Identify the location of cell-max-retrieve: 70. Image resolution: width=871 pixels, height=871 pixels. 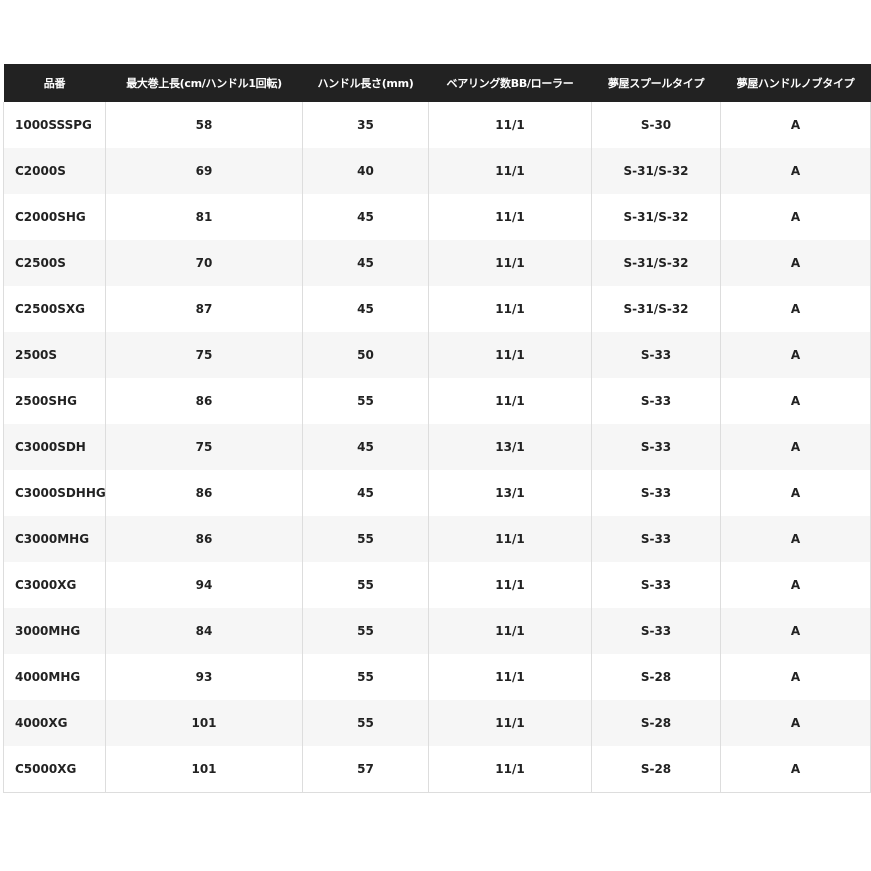
(204, 263).